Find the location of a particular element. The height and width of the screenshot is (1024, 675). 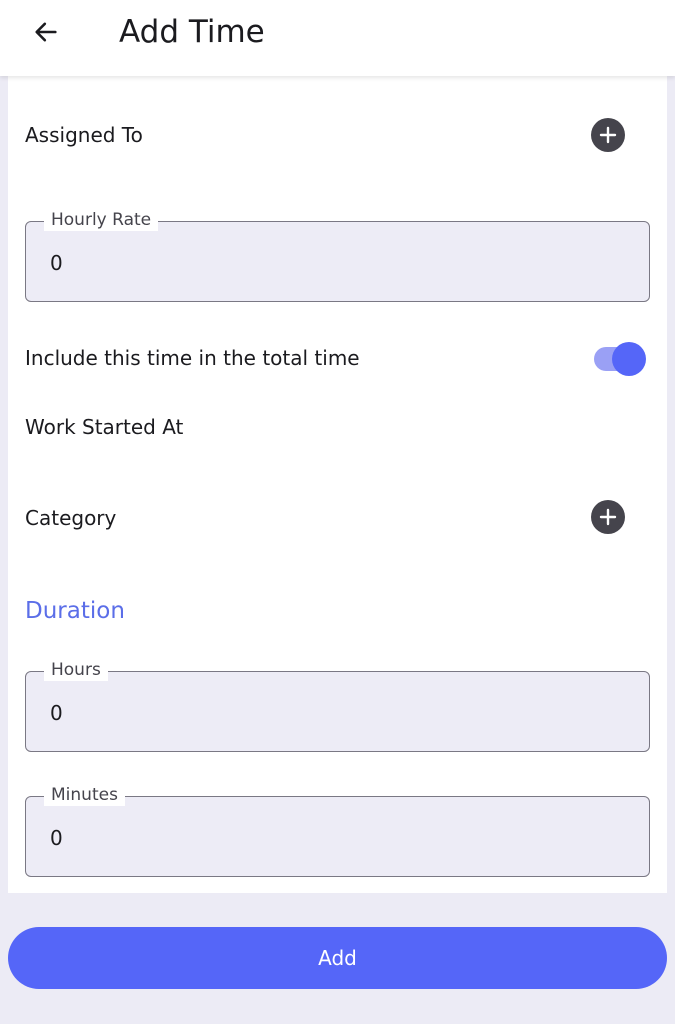

hours-label: Hours is located at coordinates (76, 670).